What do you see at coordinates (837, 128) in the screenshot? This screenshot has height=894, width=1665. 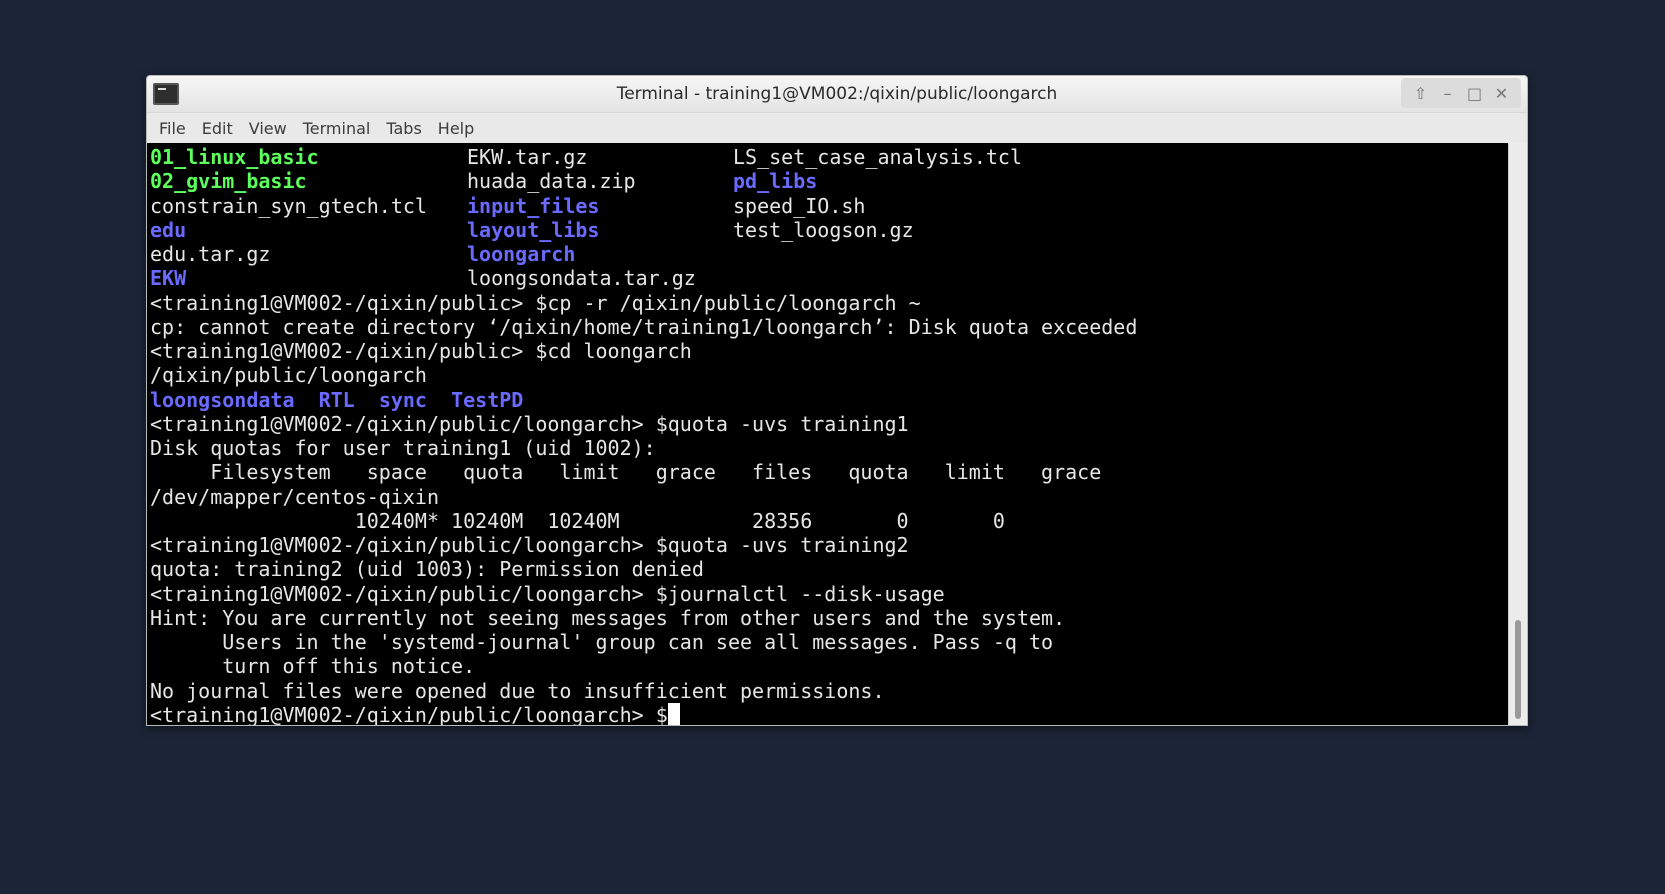 I see `menu-bar: File Edit View Terminal Tabs Help` at bounding box center [837, 128].